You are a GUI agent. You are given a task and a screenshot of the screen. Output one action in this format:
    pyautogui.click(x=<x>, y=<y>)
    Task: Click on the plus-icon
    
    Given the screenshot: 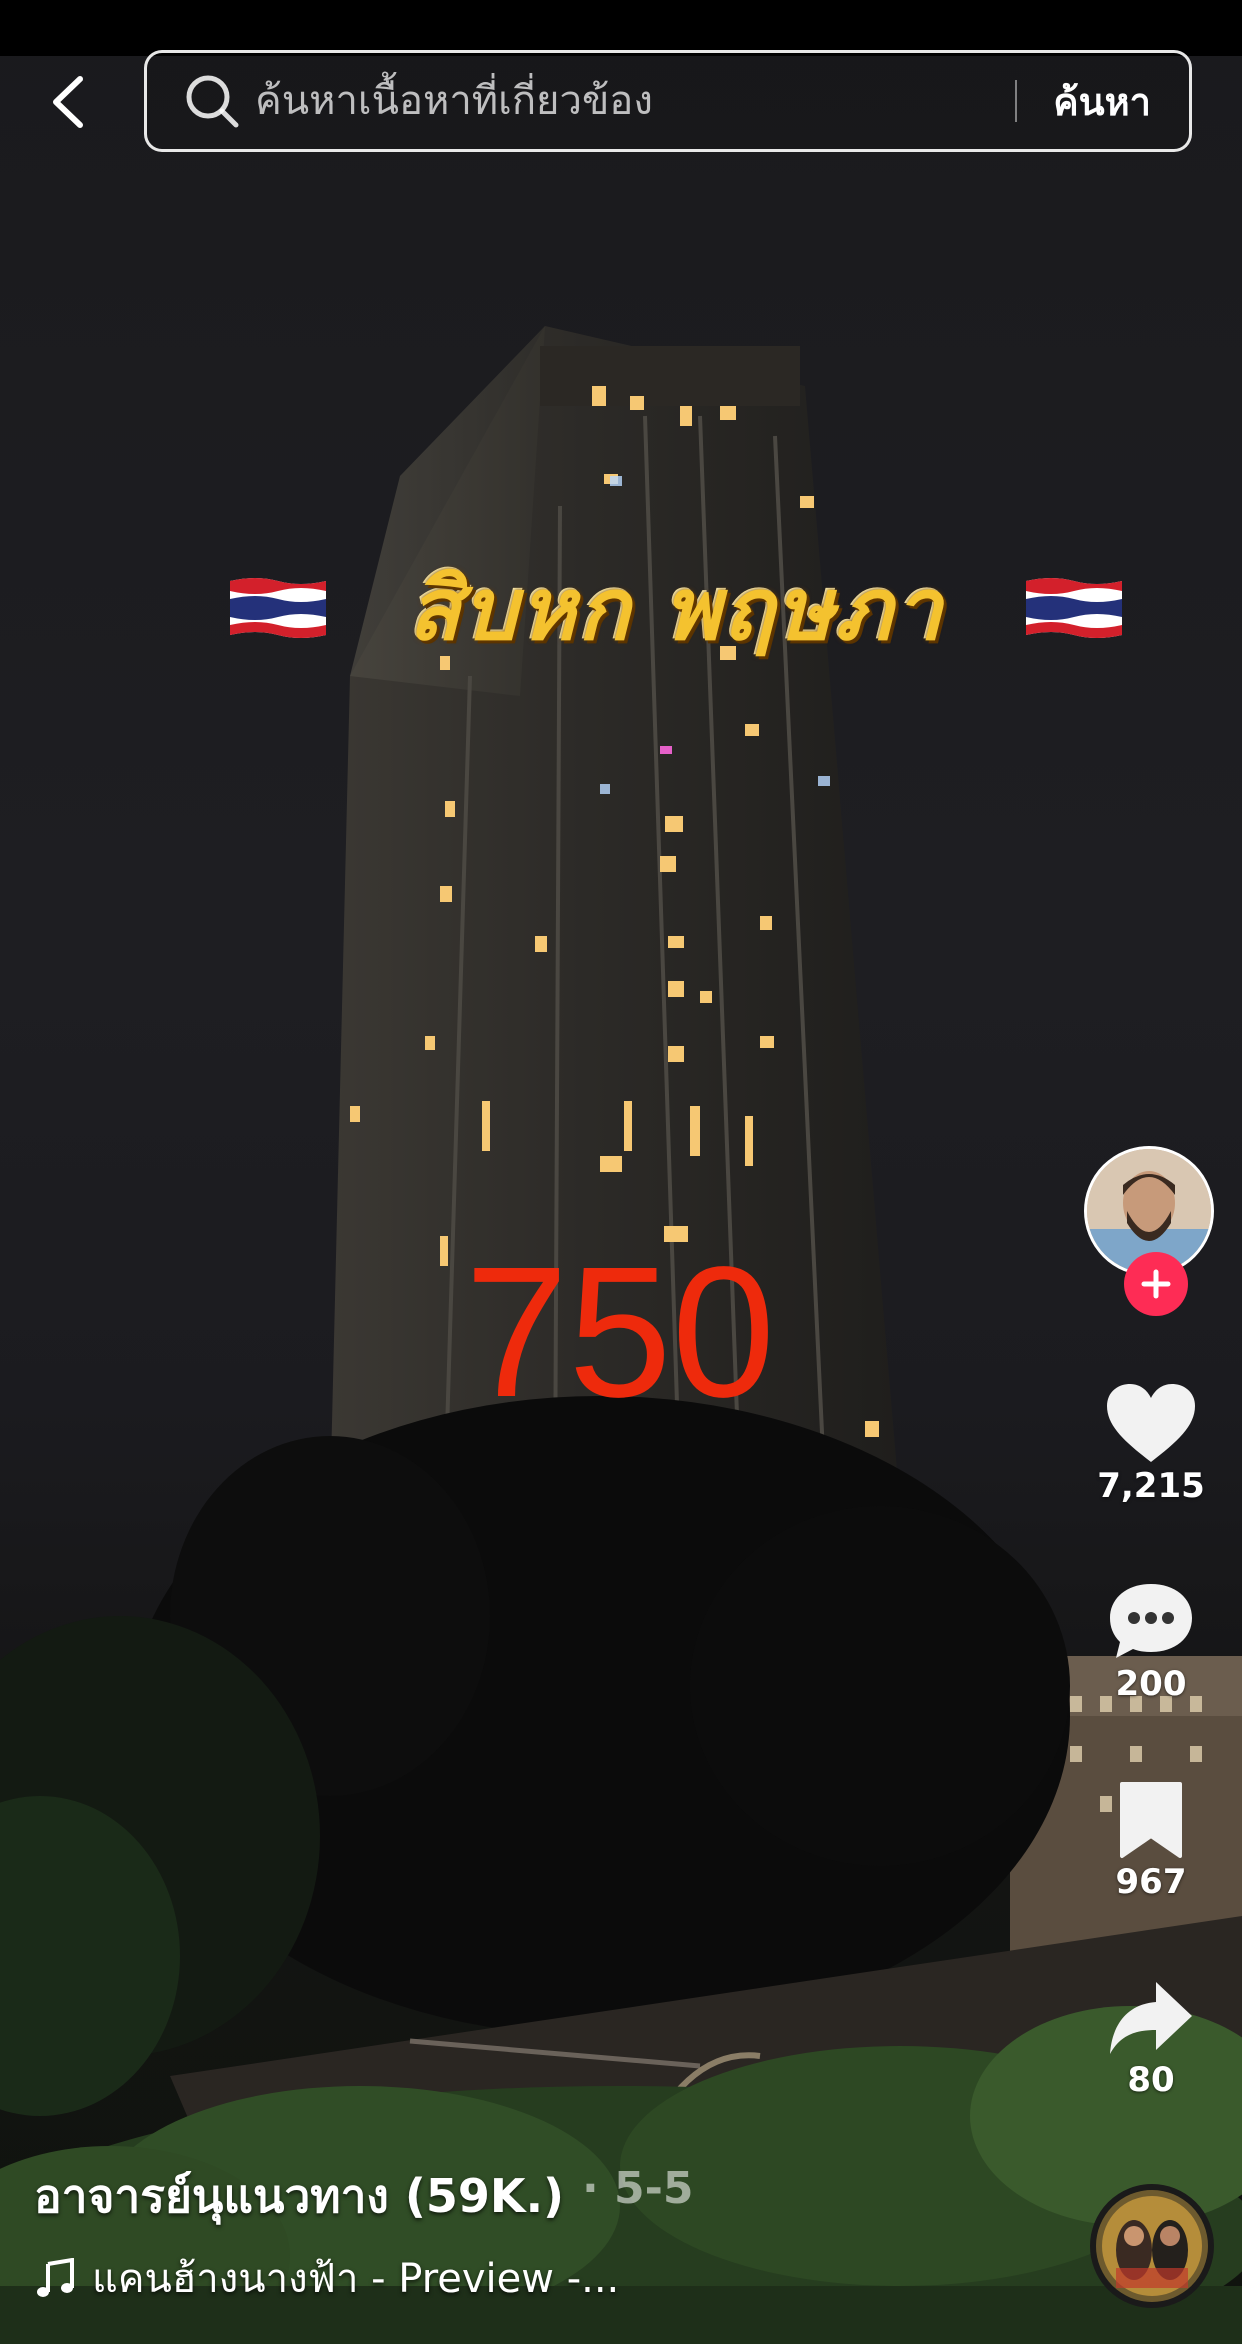 What is the action you would take?
    pyautogui.click(x=1156, y=1284)
    